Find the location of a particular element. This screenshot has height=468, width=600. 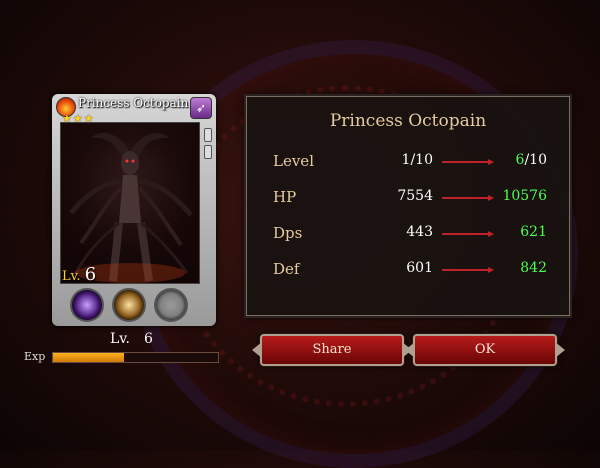

panel-title: Princess Octopain is located at coordinates (408, 121).